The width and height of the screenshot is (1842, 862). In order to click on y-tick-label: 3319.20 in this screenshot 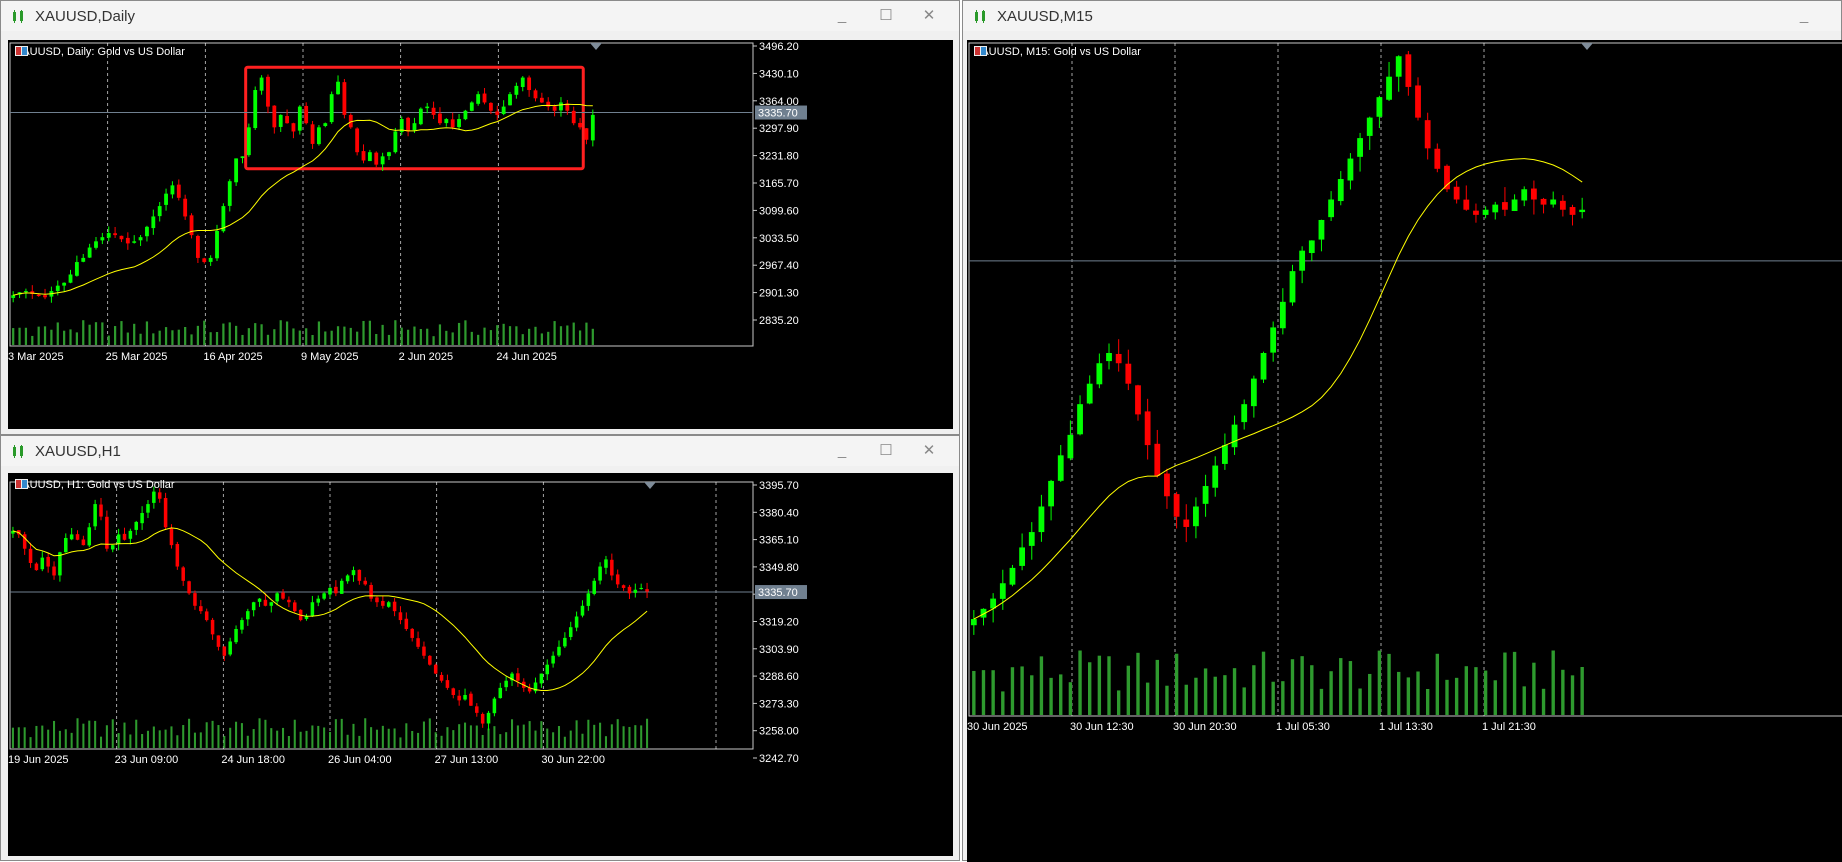, I will do `click(779, 623)`.